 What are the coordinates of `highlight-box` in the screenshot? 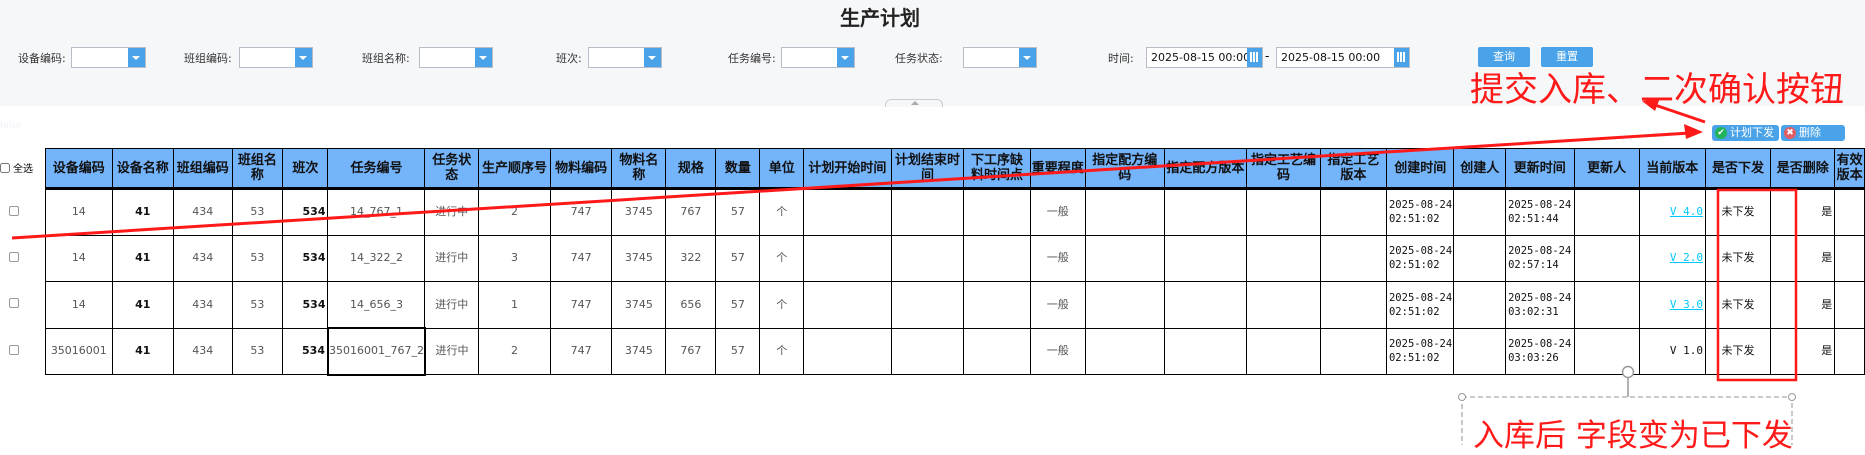 It's located at (1757, 285).